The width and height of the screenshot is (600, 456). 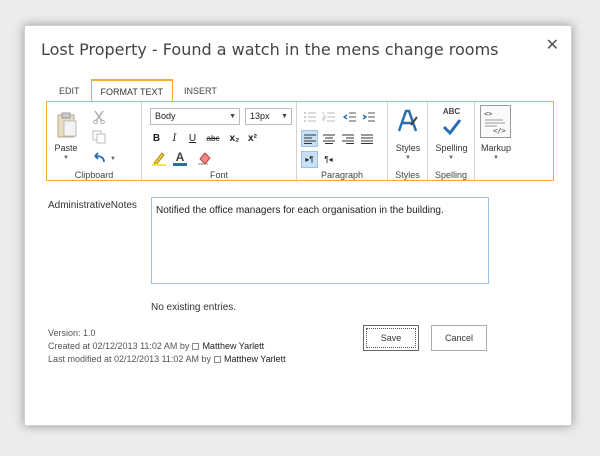 What do you see at coordinates (451, 142) in the screenshot?
I see `spelling-group: ABC Spelling ▼ Spelling` at bounding box center [451, 142].